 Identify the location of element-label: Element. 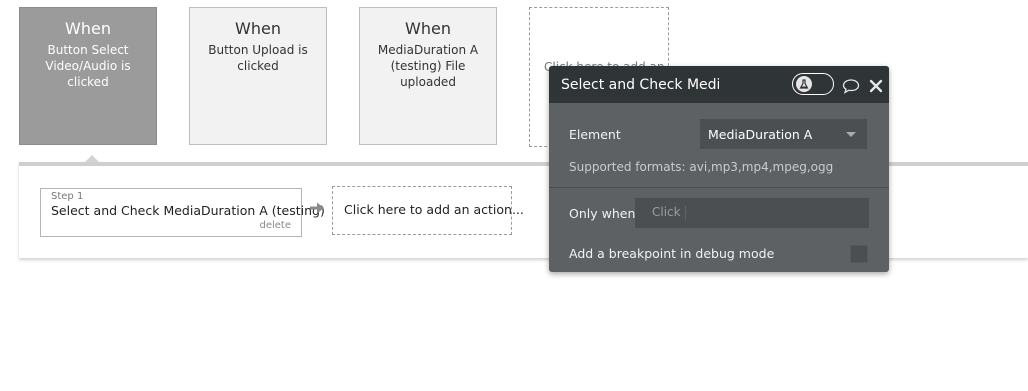
(595, 134).